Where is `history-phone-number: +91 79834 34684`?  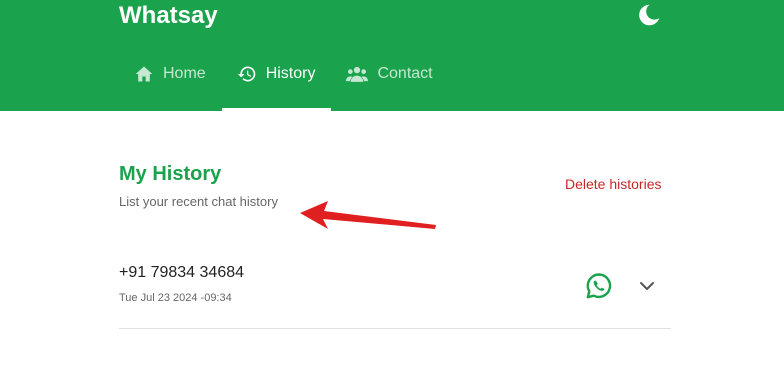
history-phone-number: +91 79834 34684 is located at coordinates (182, 272).